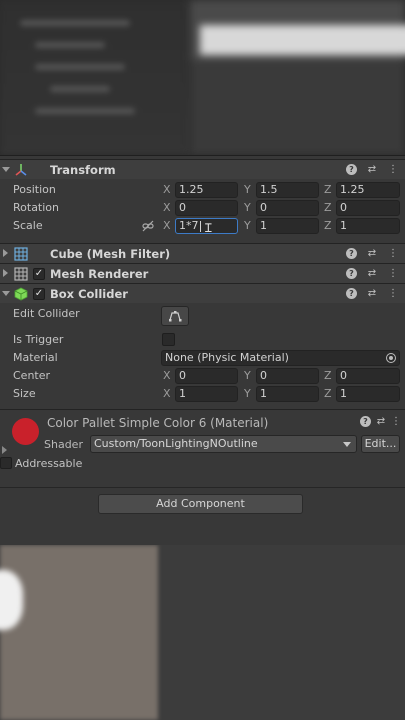  Describe the element at coordinates (287, 376) in the screenshot. I see `center-y-field: 0` at that location.